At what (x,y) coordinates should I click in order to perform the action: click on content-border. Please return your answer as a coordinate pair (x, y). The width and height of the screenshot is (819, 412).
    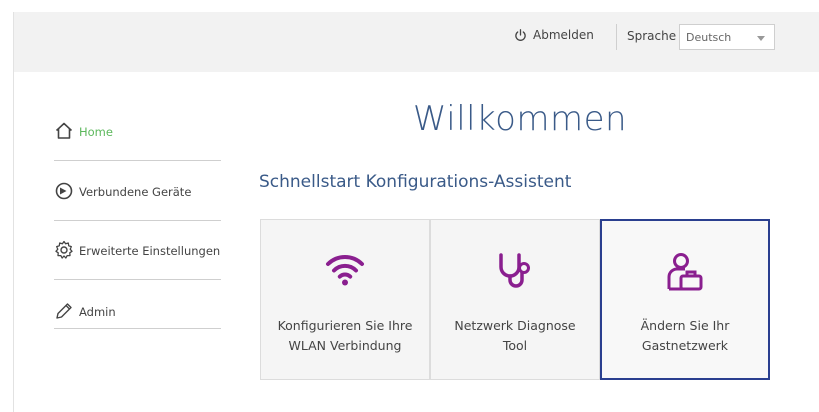
    Looking at the image, I should click on (13, 242).